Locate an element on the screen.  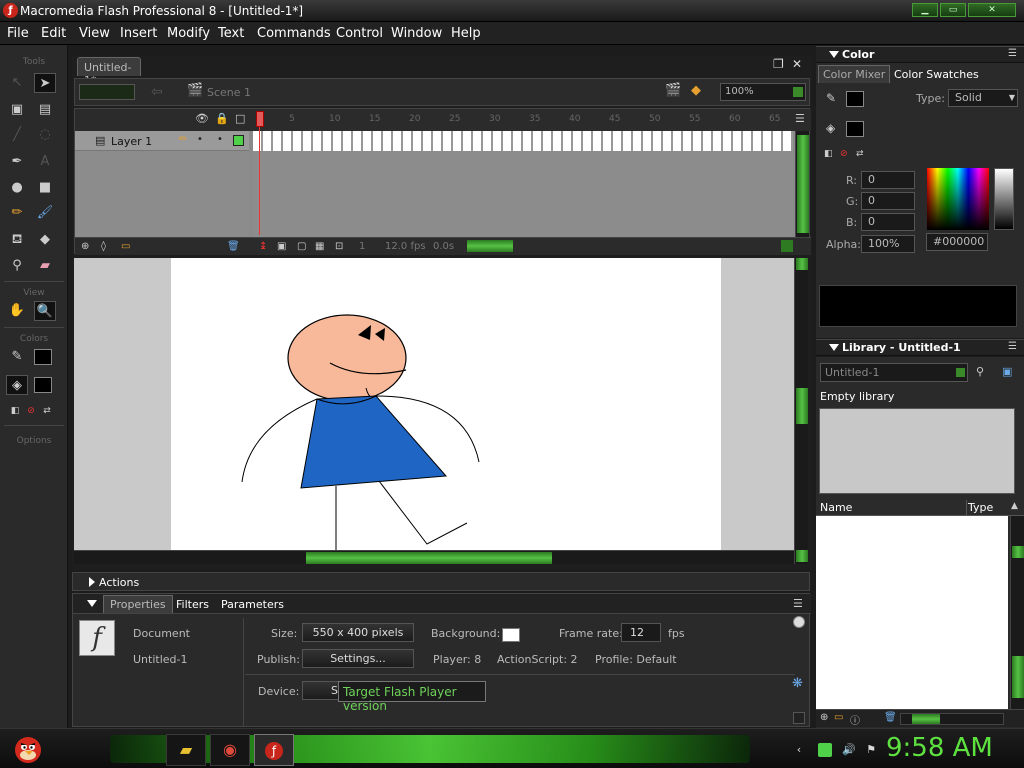
menu-insert: Insert is located at coordinates (138, 33).